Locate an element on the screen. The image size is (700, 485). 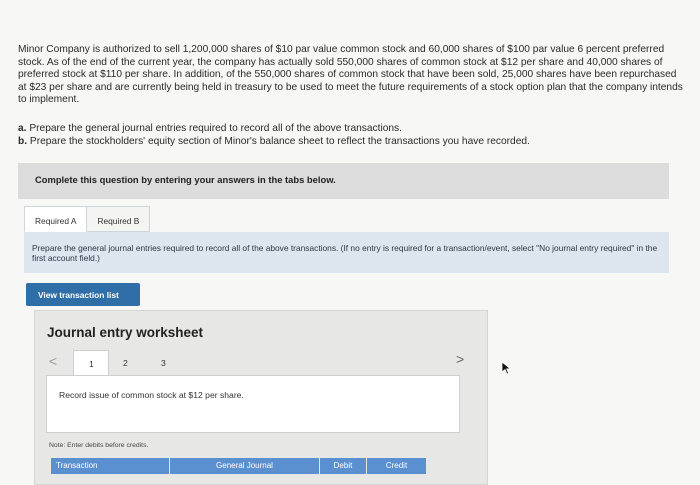
mouse-cursor-icon is located at coordinates (506, 368).